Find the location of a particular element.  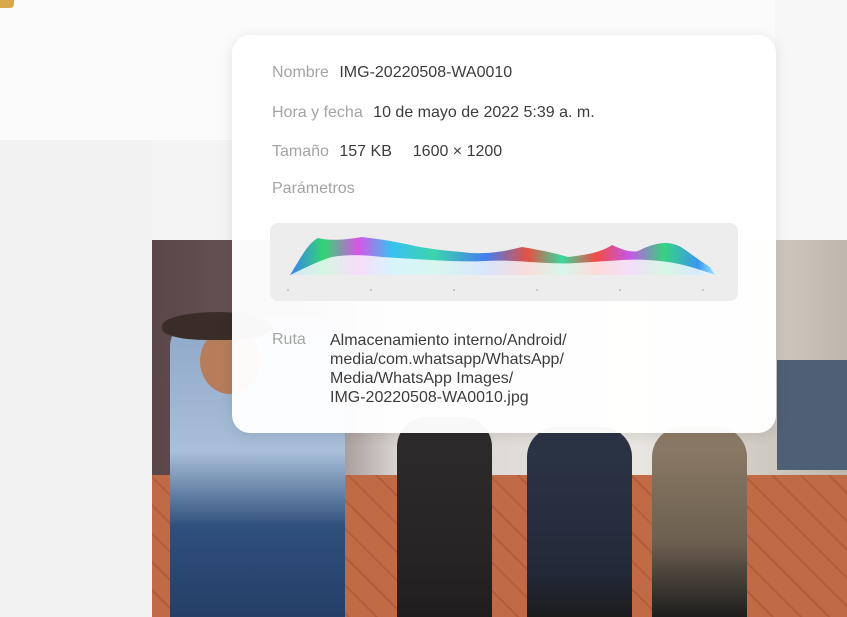

size-value: 157 KB is located at coordinates (365, 151).